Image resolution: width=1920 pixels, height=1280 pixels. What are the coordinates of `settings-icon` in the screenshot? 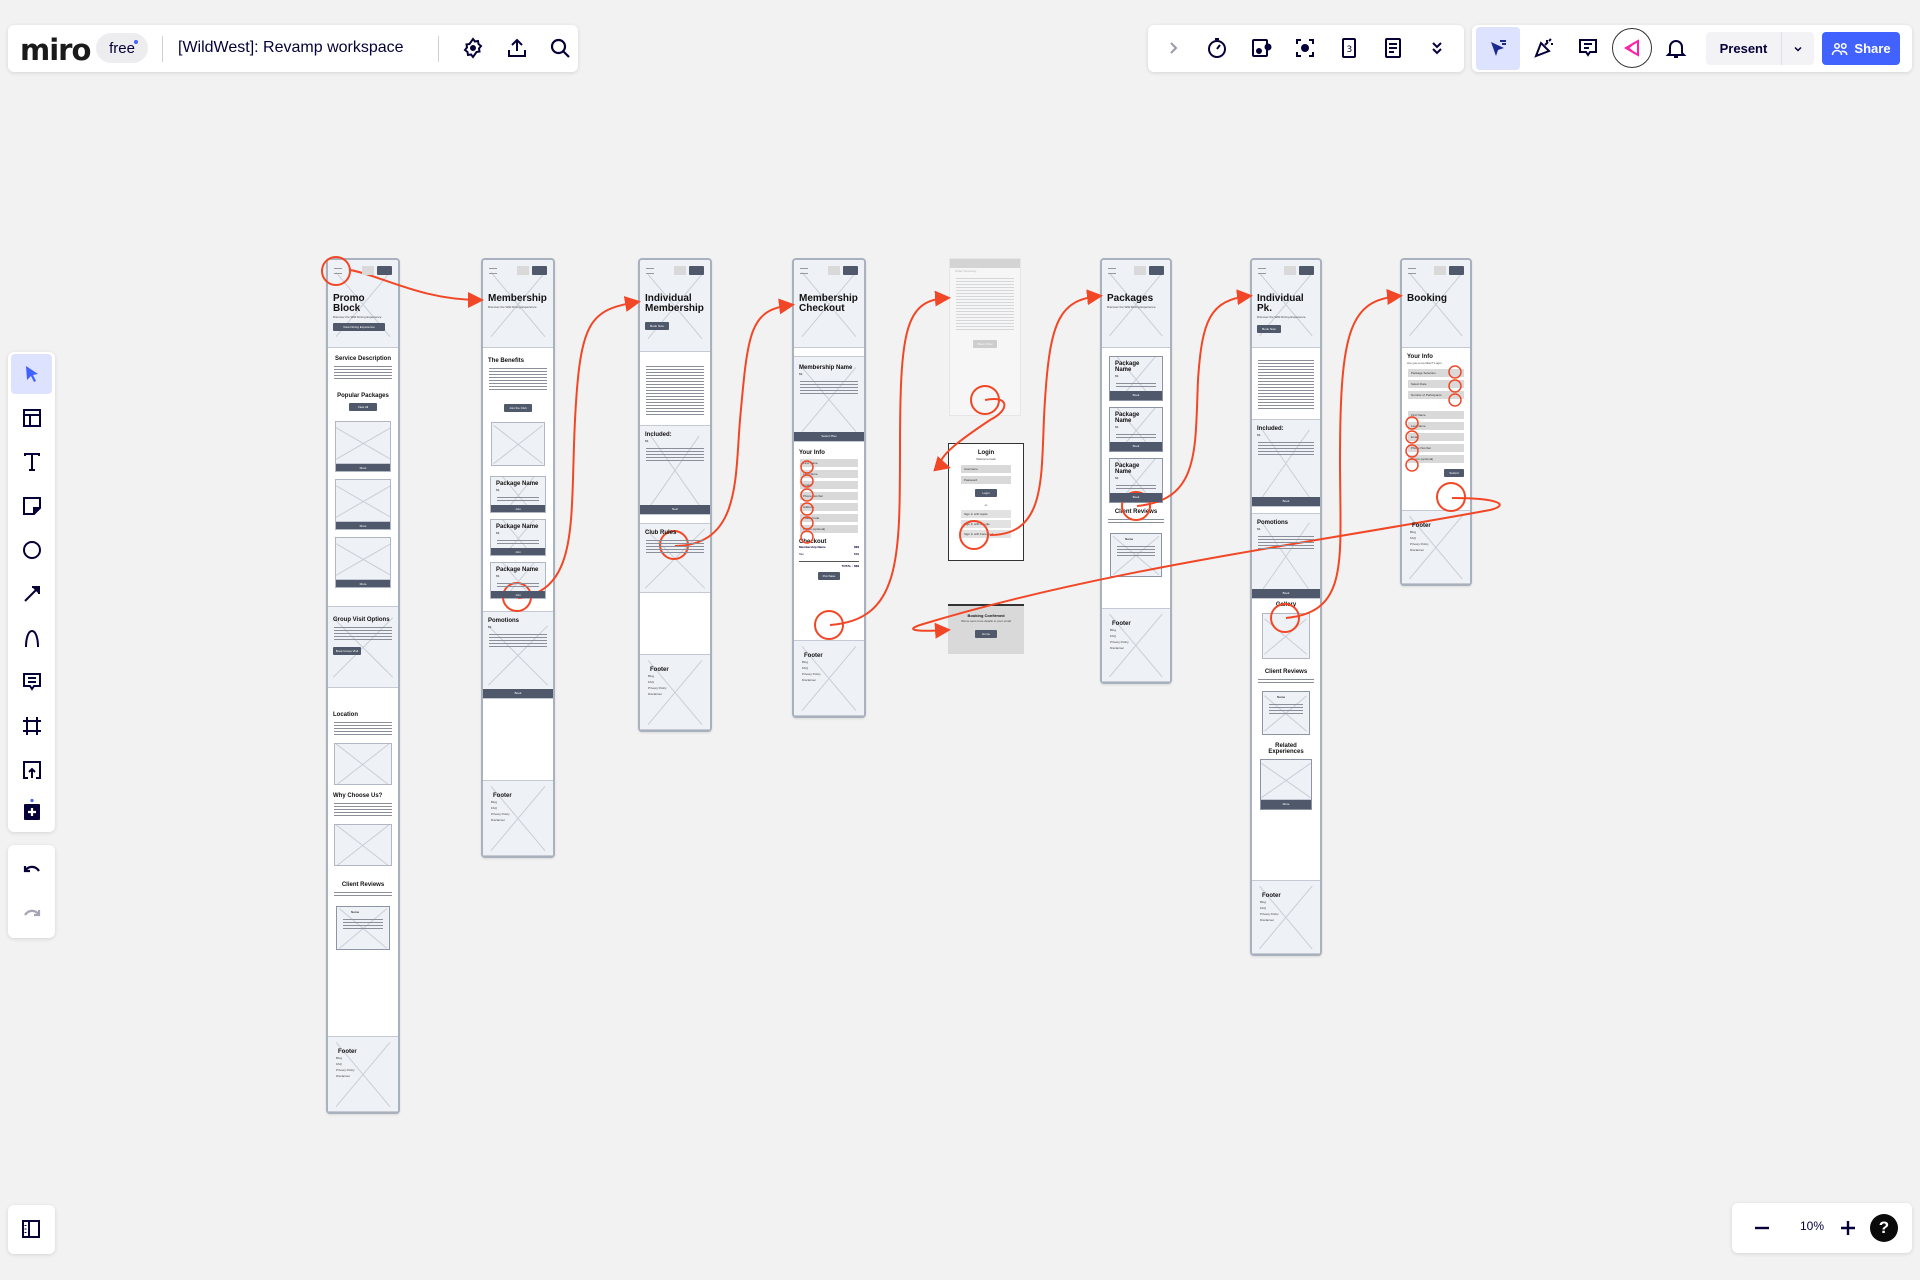 It's located at (473, 48).